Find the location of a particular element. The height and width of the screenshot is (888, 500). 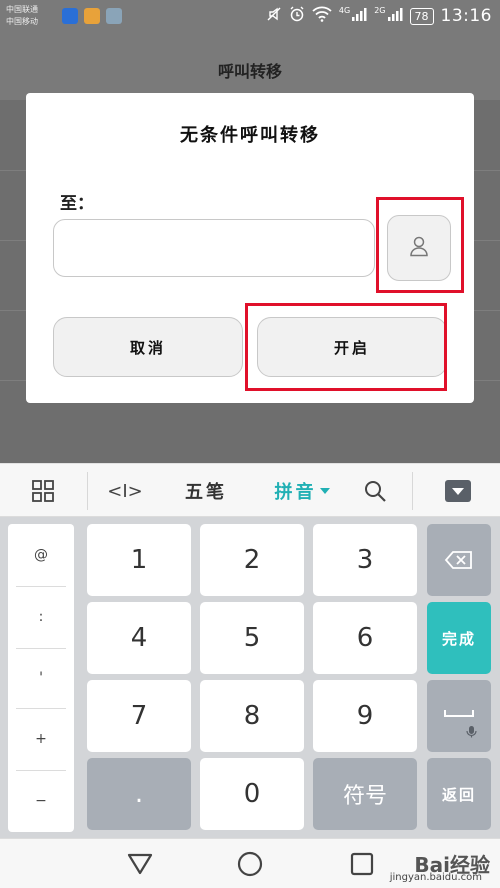

digit-key-9: 9 is located at coordinates (365, 716).